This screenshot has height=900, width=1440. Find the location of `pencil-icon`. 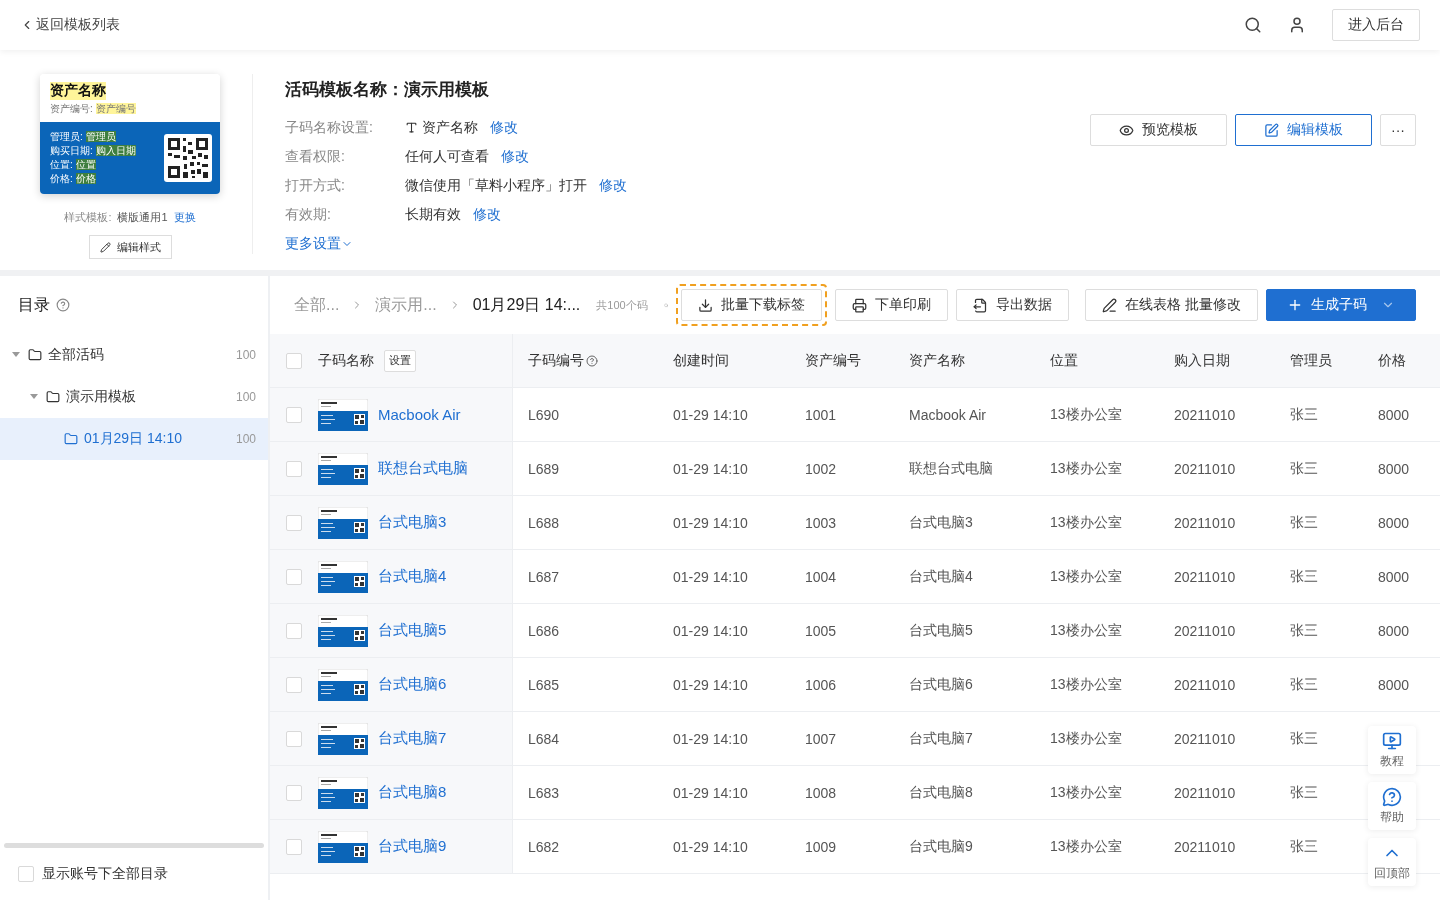

pencil-icon is located at coordinates (105, 247).